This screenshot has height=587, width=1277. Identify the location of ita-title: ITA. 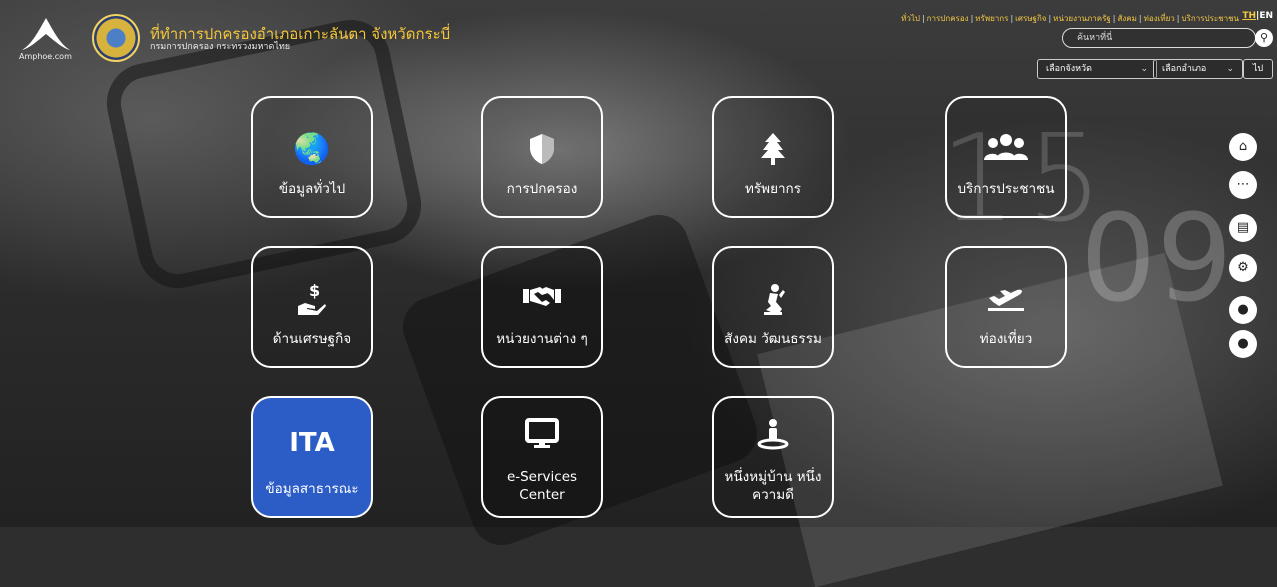
(312, 443).